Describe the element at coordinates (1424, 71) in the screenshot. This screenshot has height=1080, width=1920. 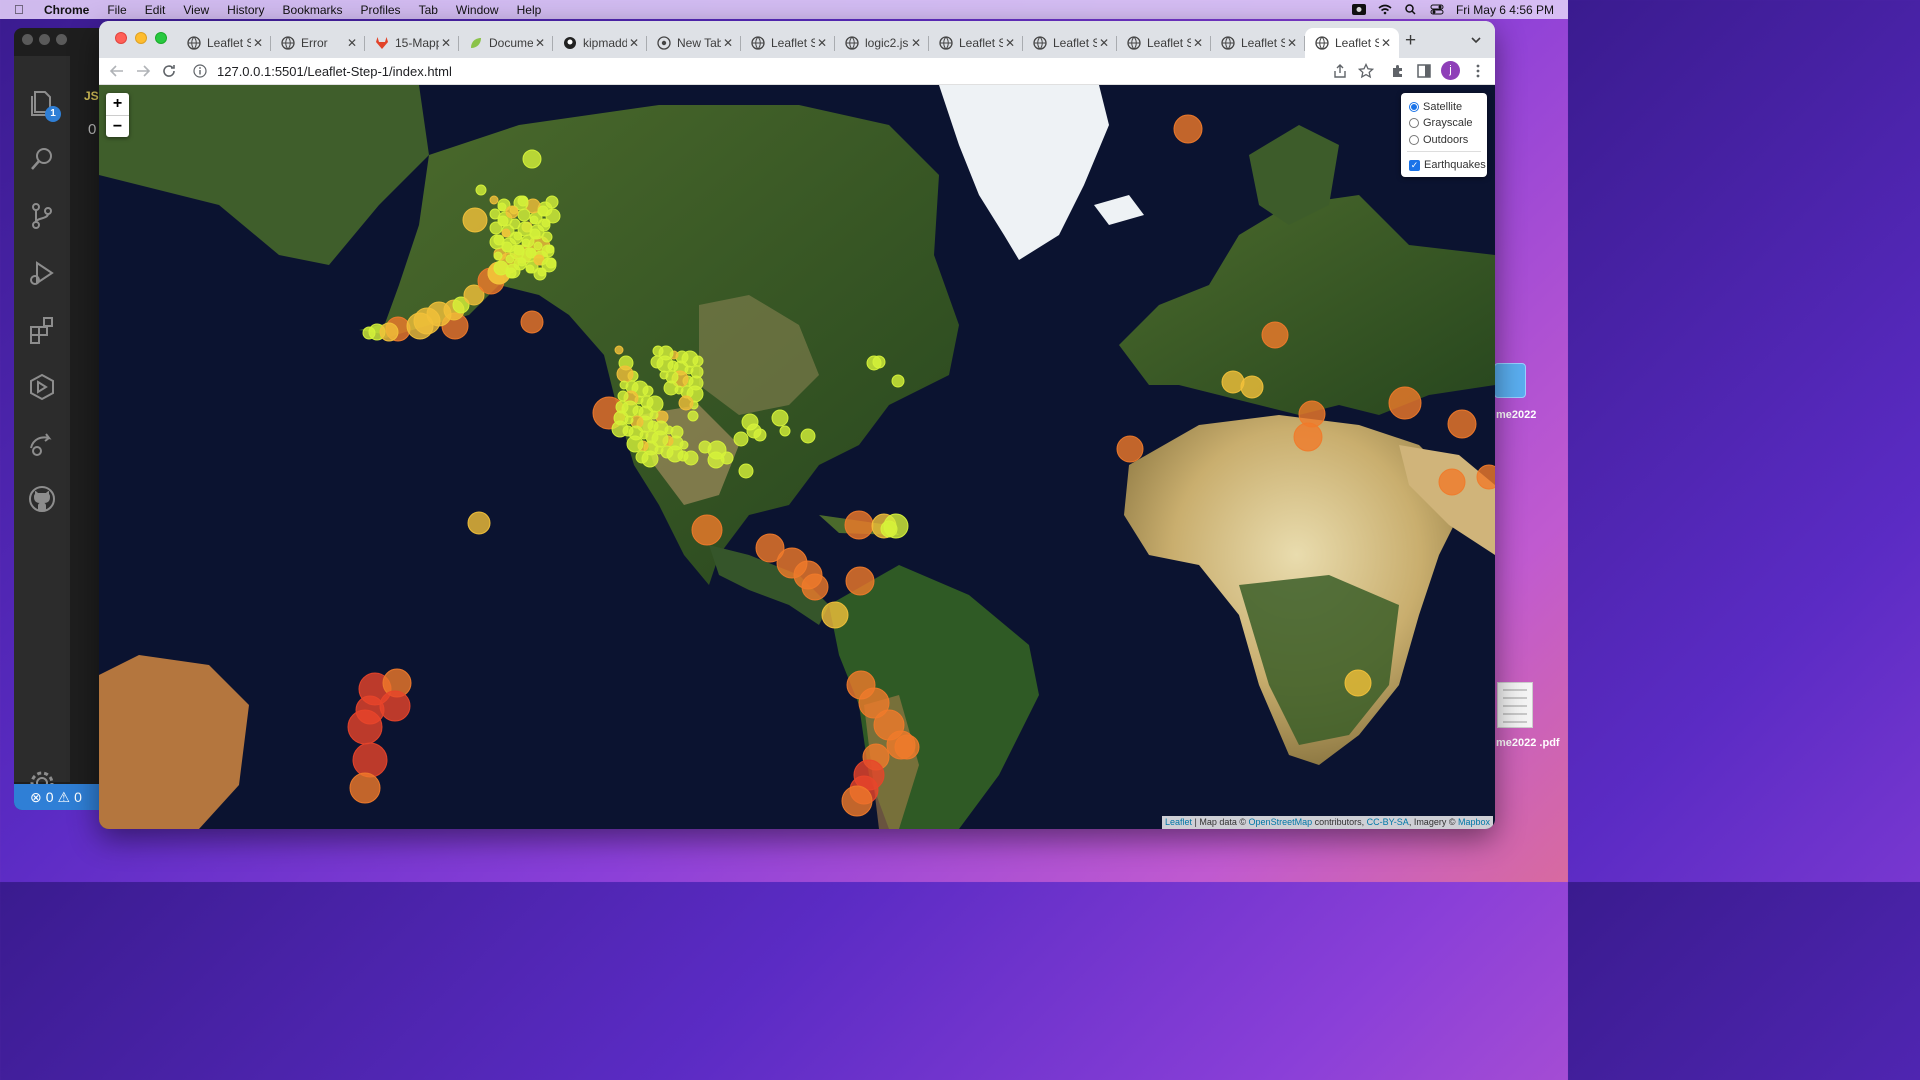
I see `side-panel-icon` at that location.